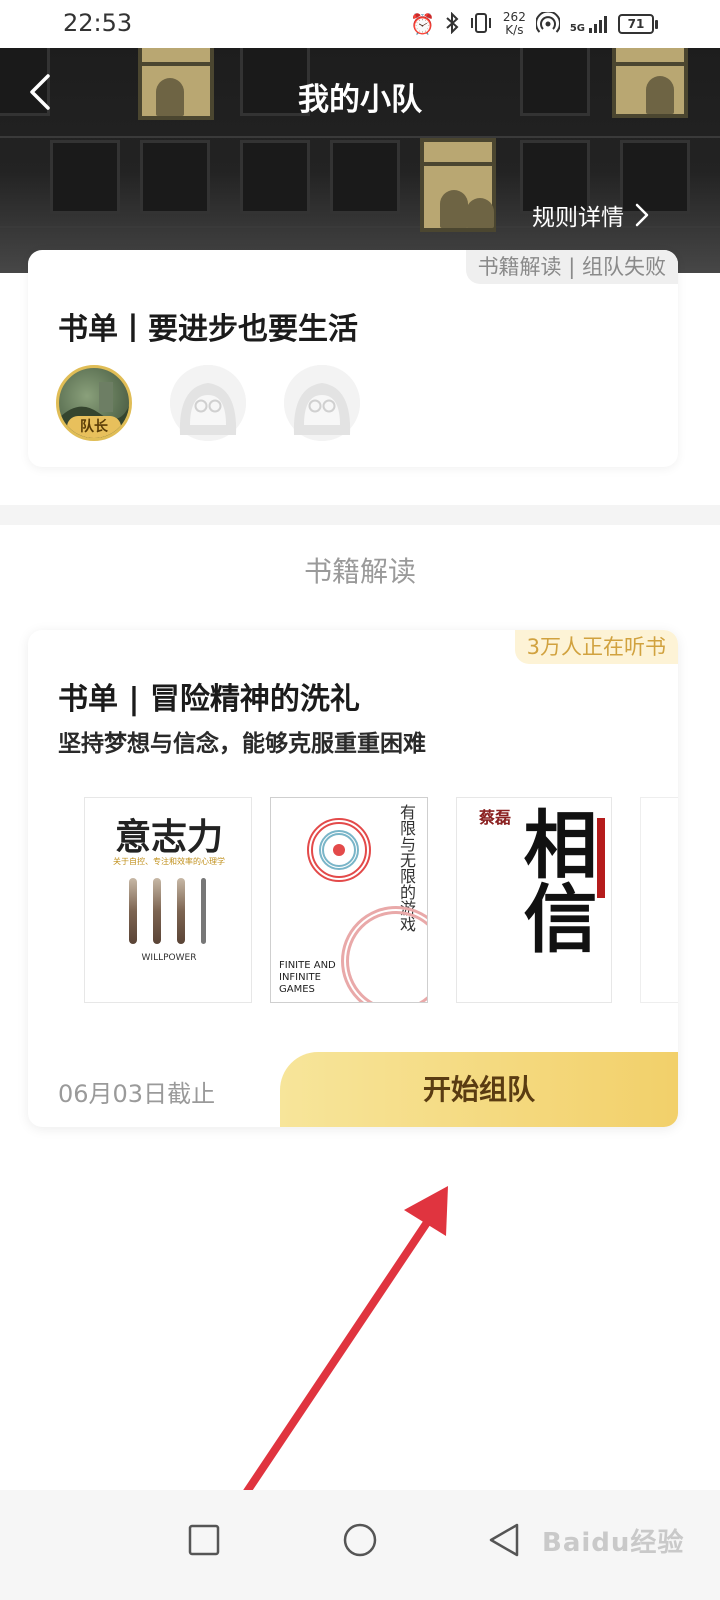 The width and height of the screenshot is (720, 1600). I want to click on system-nav-bar: Baidu经验, so click(360, 1545).